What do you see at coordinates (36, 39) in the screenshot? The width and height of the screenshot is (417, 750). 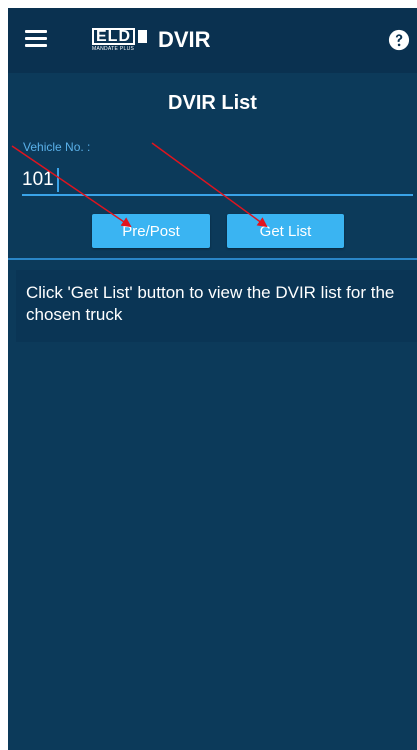 I see `hamburger-menu-icon` at bounding box center [36, 39].